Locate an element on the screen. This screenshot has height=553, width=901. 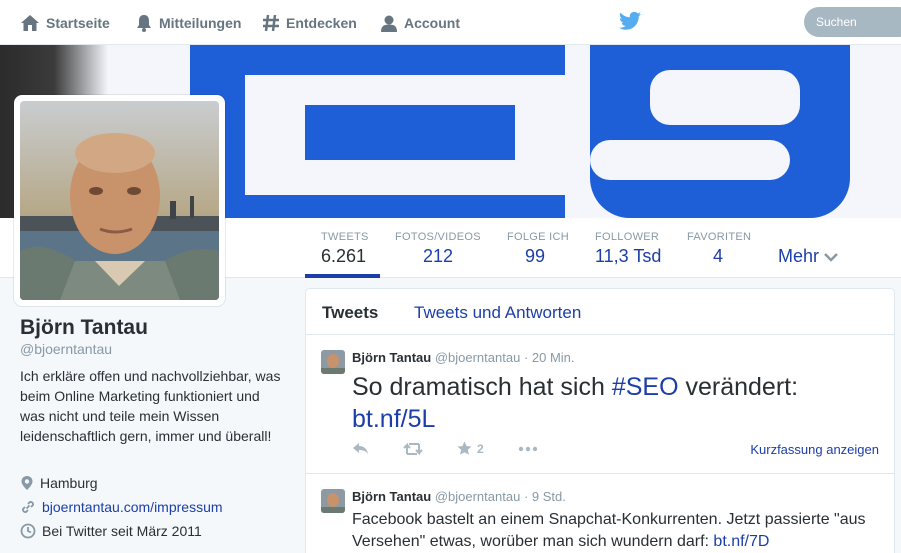
stat-favorites-label: FAVORITEN is located at coordinates (719, 237).